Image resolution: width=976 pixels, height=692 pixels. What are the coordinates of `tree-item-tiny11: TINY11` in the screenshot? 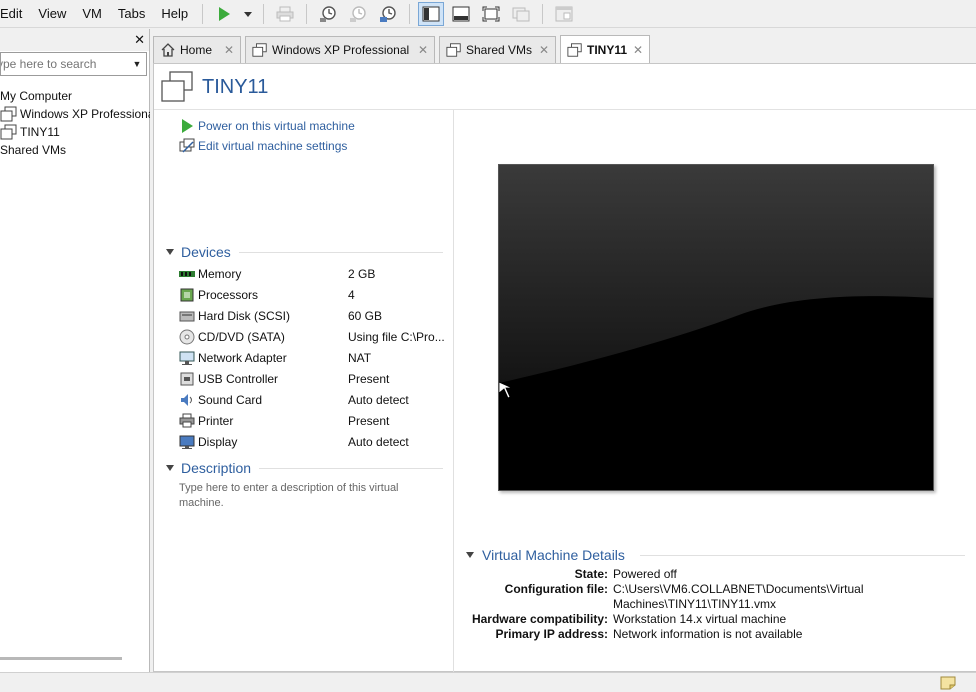 It's located at (75, 132).